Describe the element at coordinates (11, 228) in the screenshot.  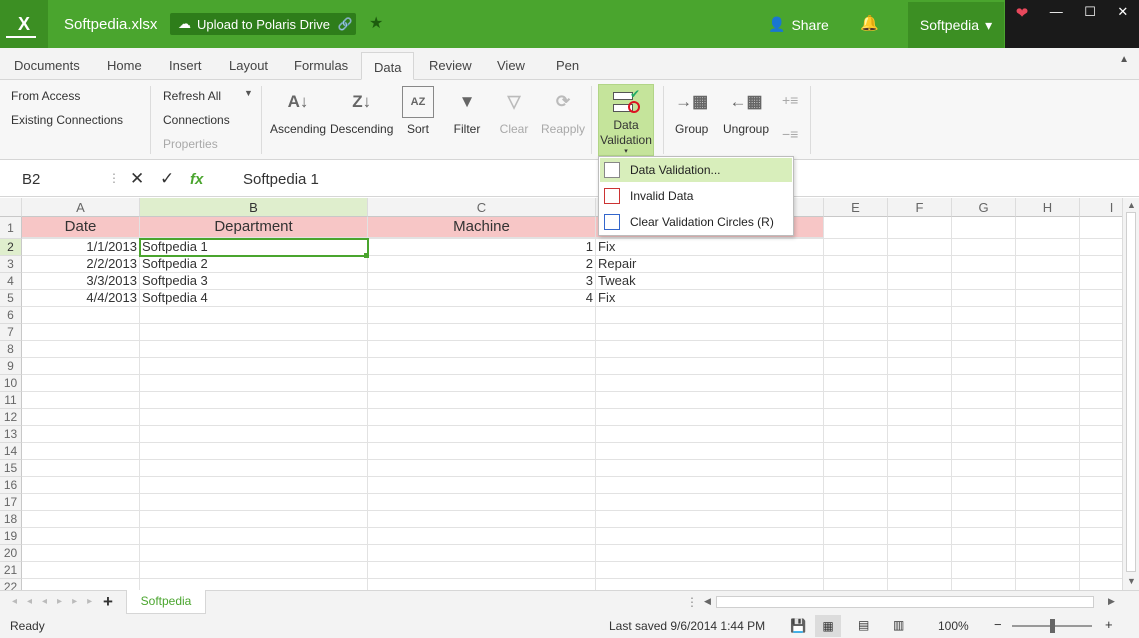
I see `row-header-1: 1` at that location.